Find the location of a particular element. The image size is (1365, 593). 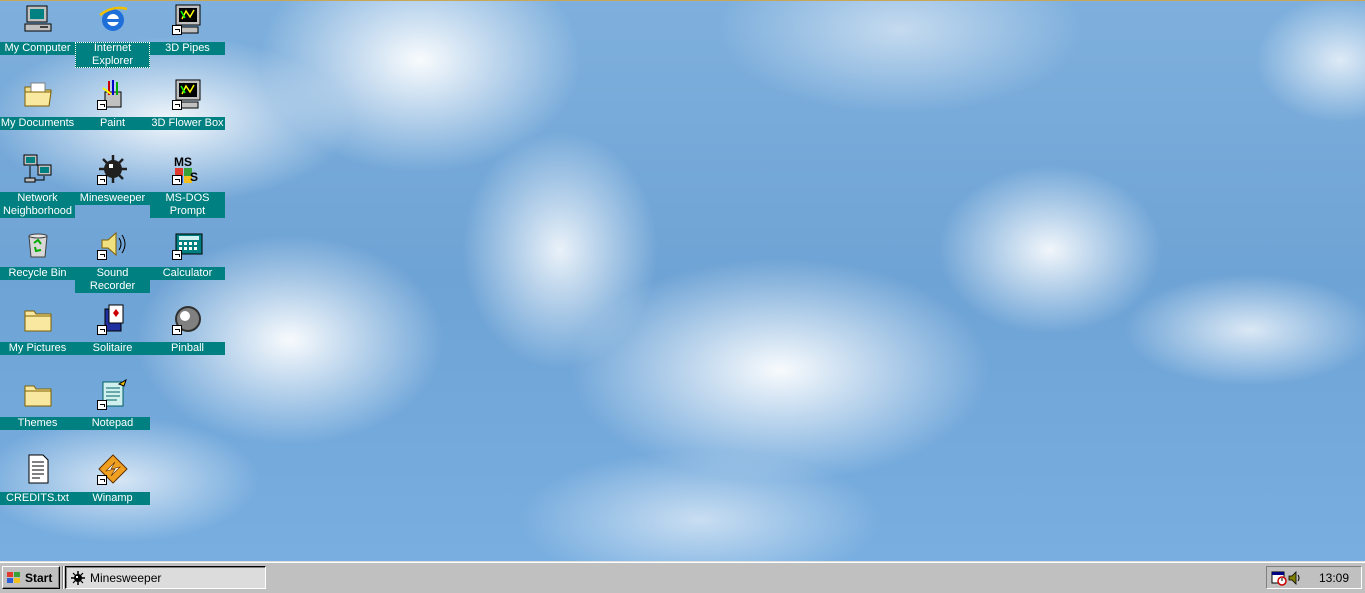

desktop-icon-solitaire: Solitaire is located at coordinates (112, 339).